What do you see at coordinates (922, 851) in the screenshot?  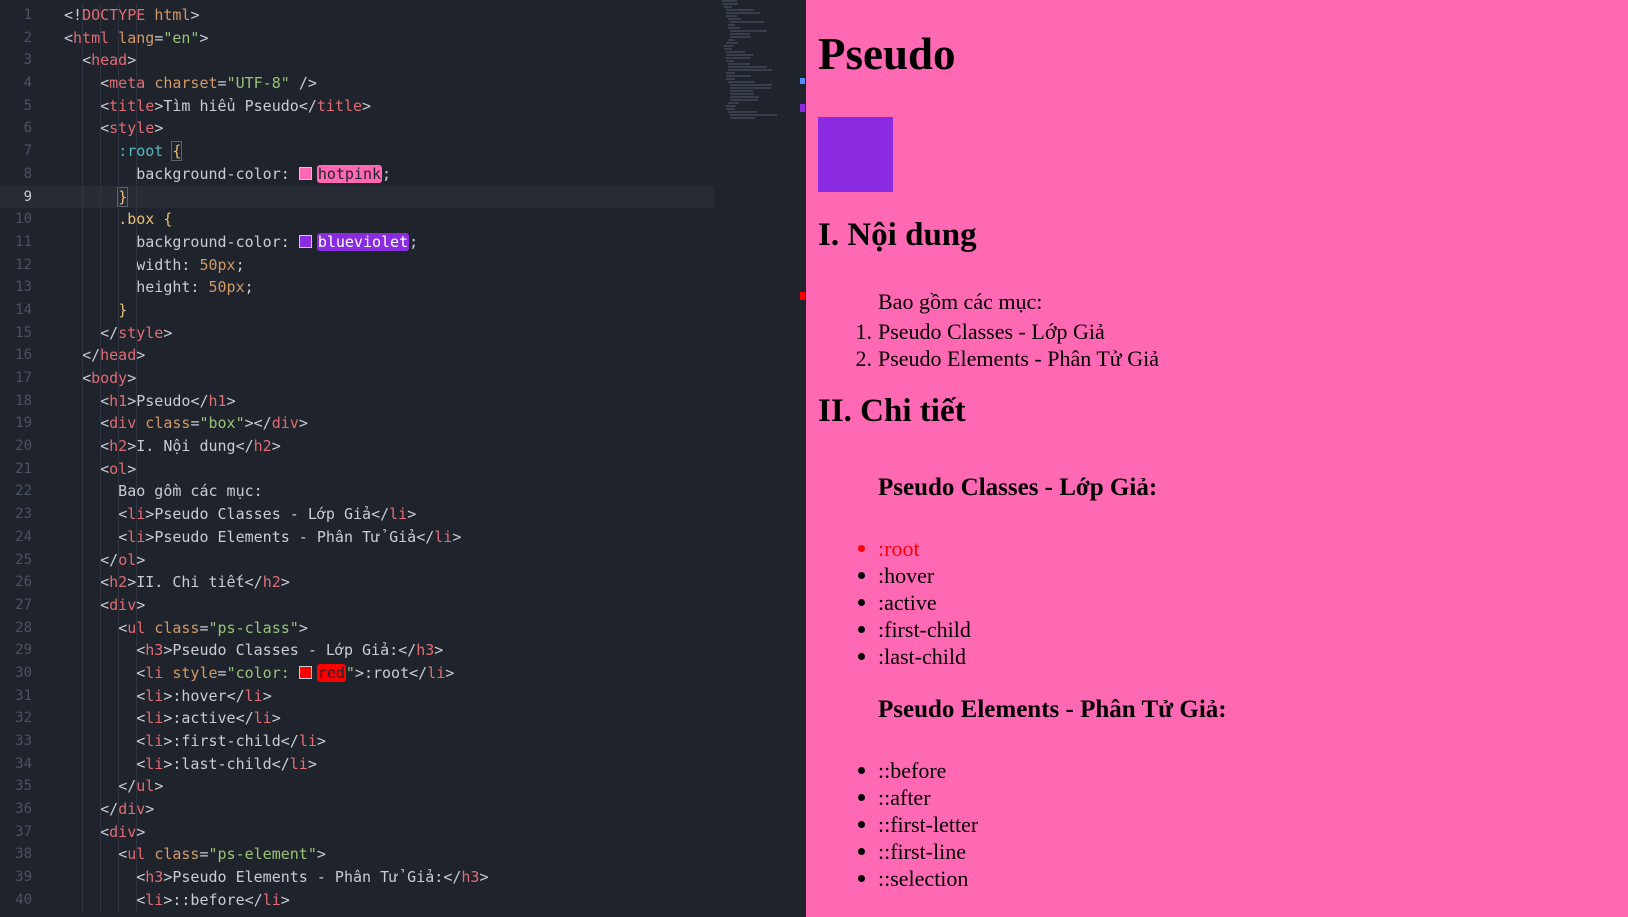 I see `list-item-text: ::first-line` at bounding box center [922, 851].